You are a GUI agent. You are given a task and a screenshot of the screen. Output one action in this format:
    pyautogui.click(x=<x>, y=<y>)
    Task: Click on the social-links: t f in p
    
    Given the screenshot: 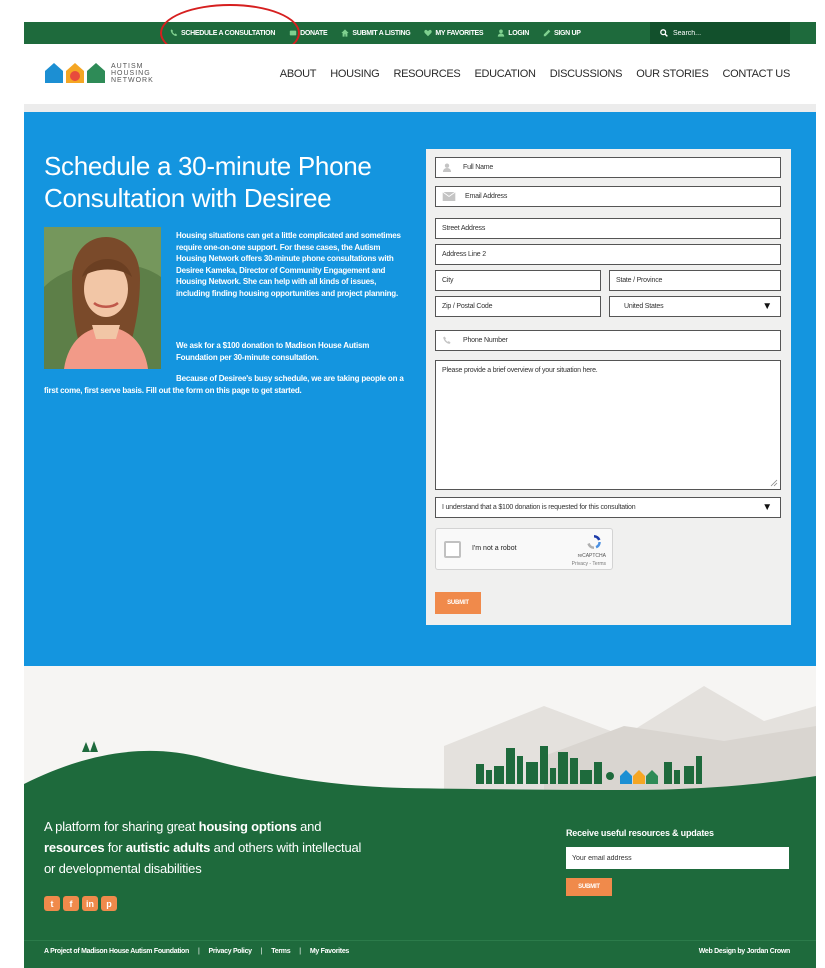 What is the action you would take?
    pyautogui.click(x=82, y=903)
    